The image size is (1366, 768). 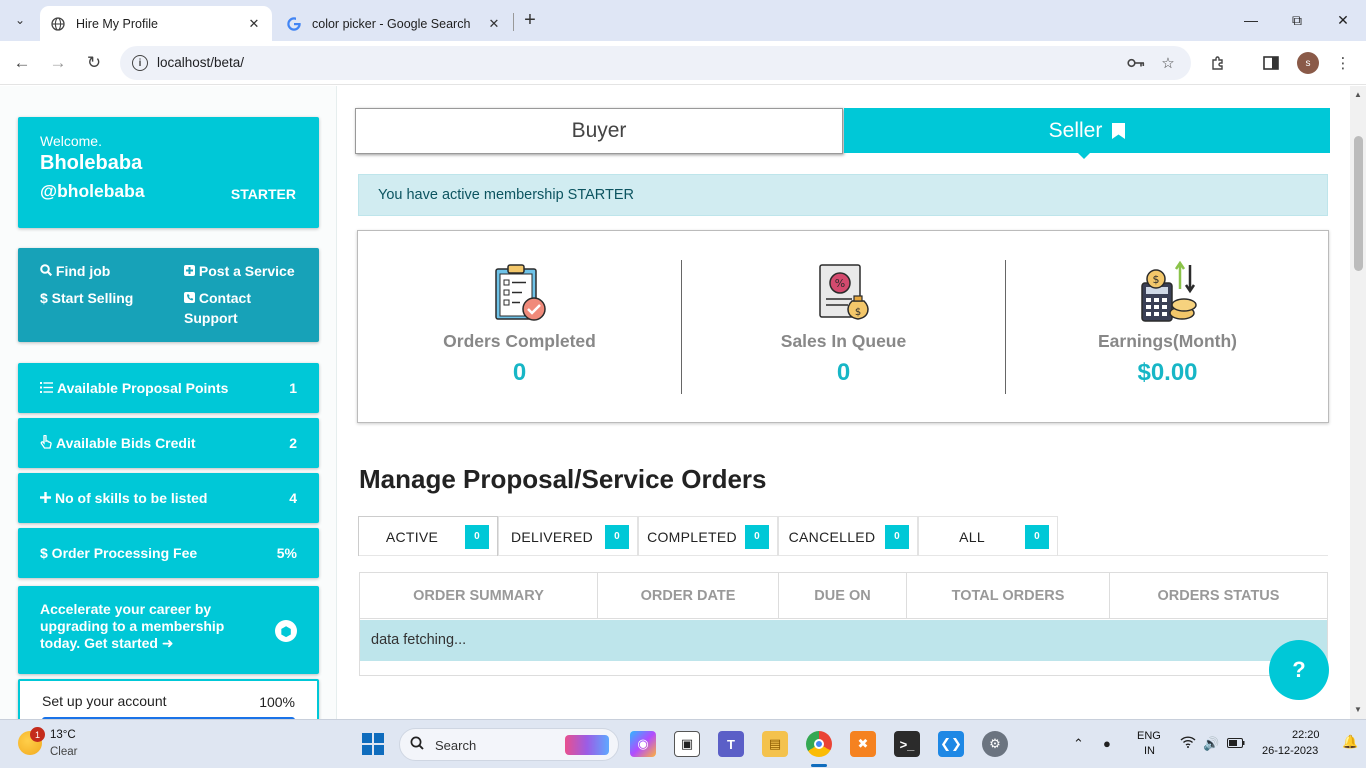 I want to click on xampp-icon: ✖, so click(x=863, y=744).